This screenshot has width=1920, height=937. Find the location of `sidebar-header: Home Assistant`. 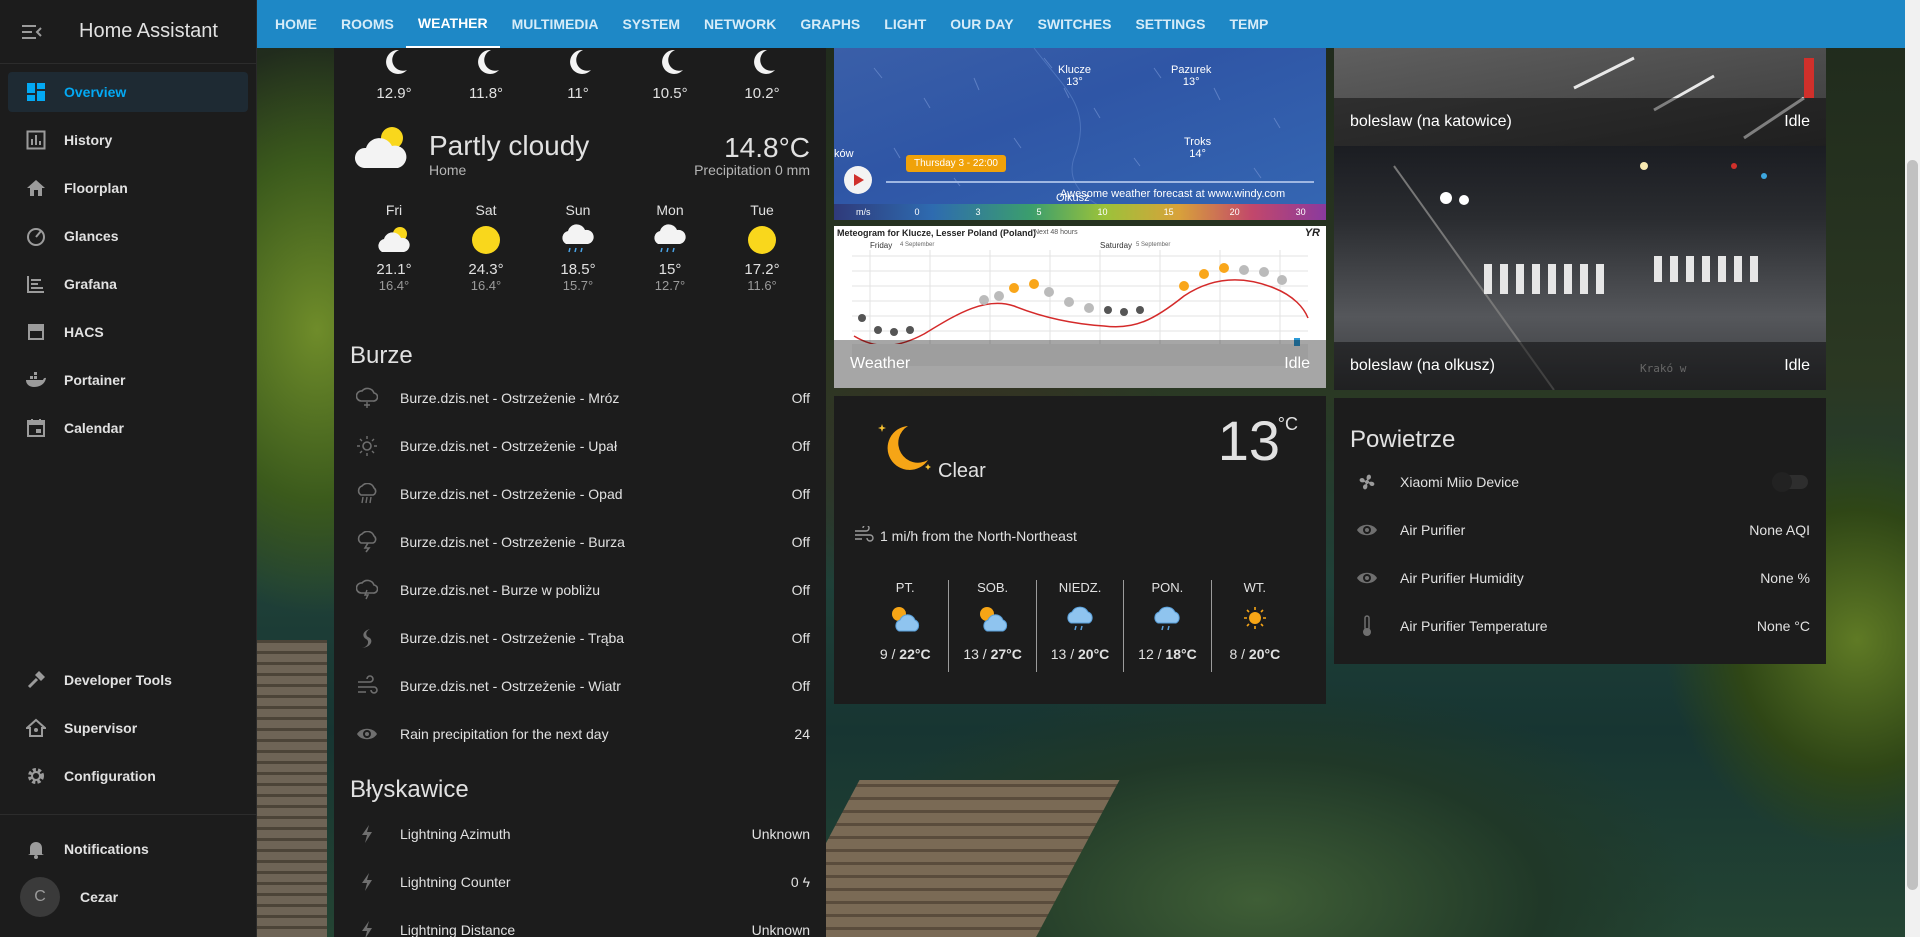

sidebar-header: Home Assistant is located at coordinates (128, 32).